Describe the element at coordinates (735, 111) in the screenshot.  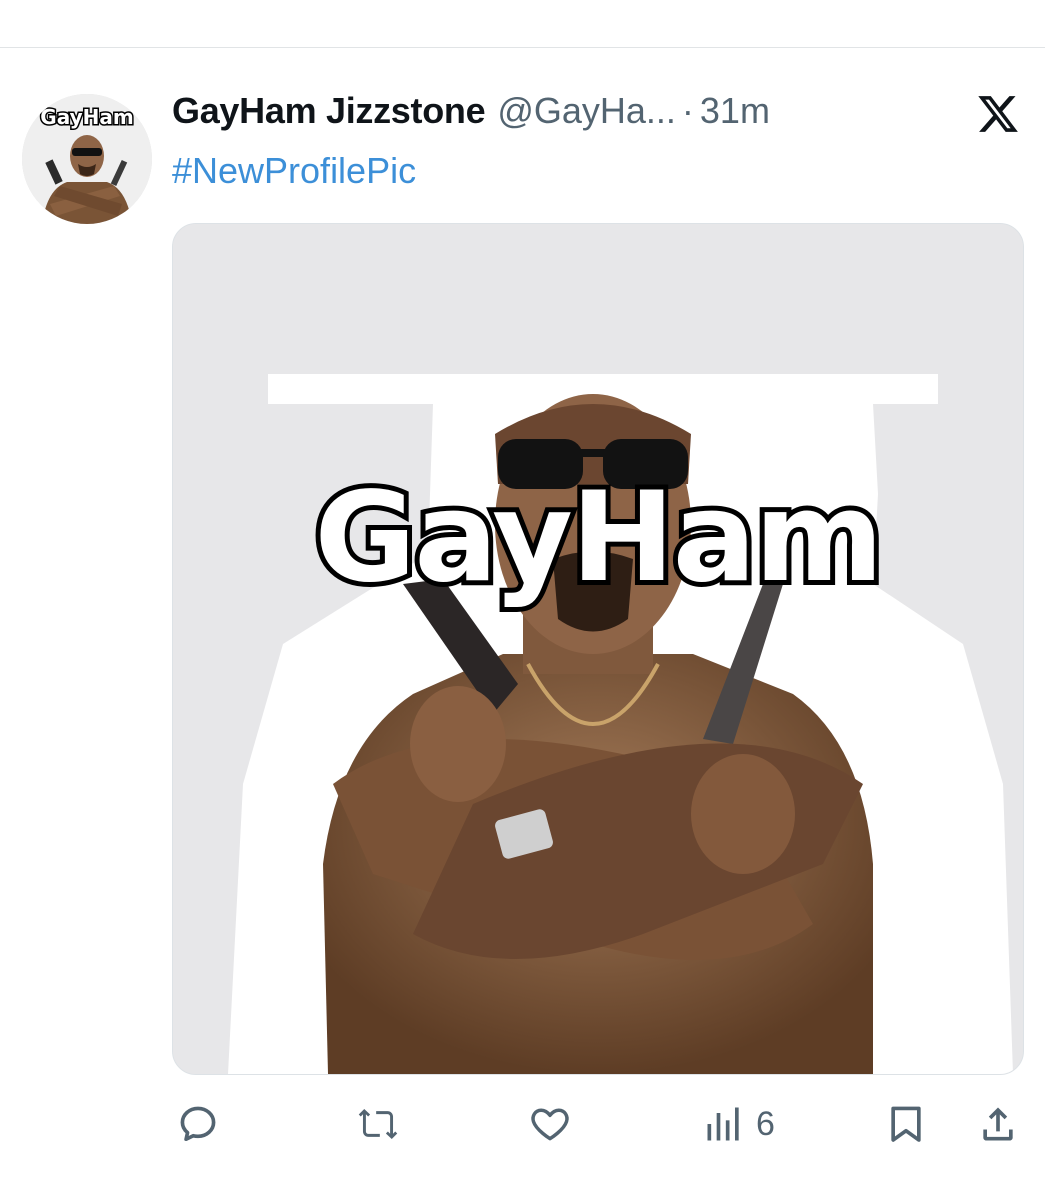
I see `timestamp: 31m` at that location.